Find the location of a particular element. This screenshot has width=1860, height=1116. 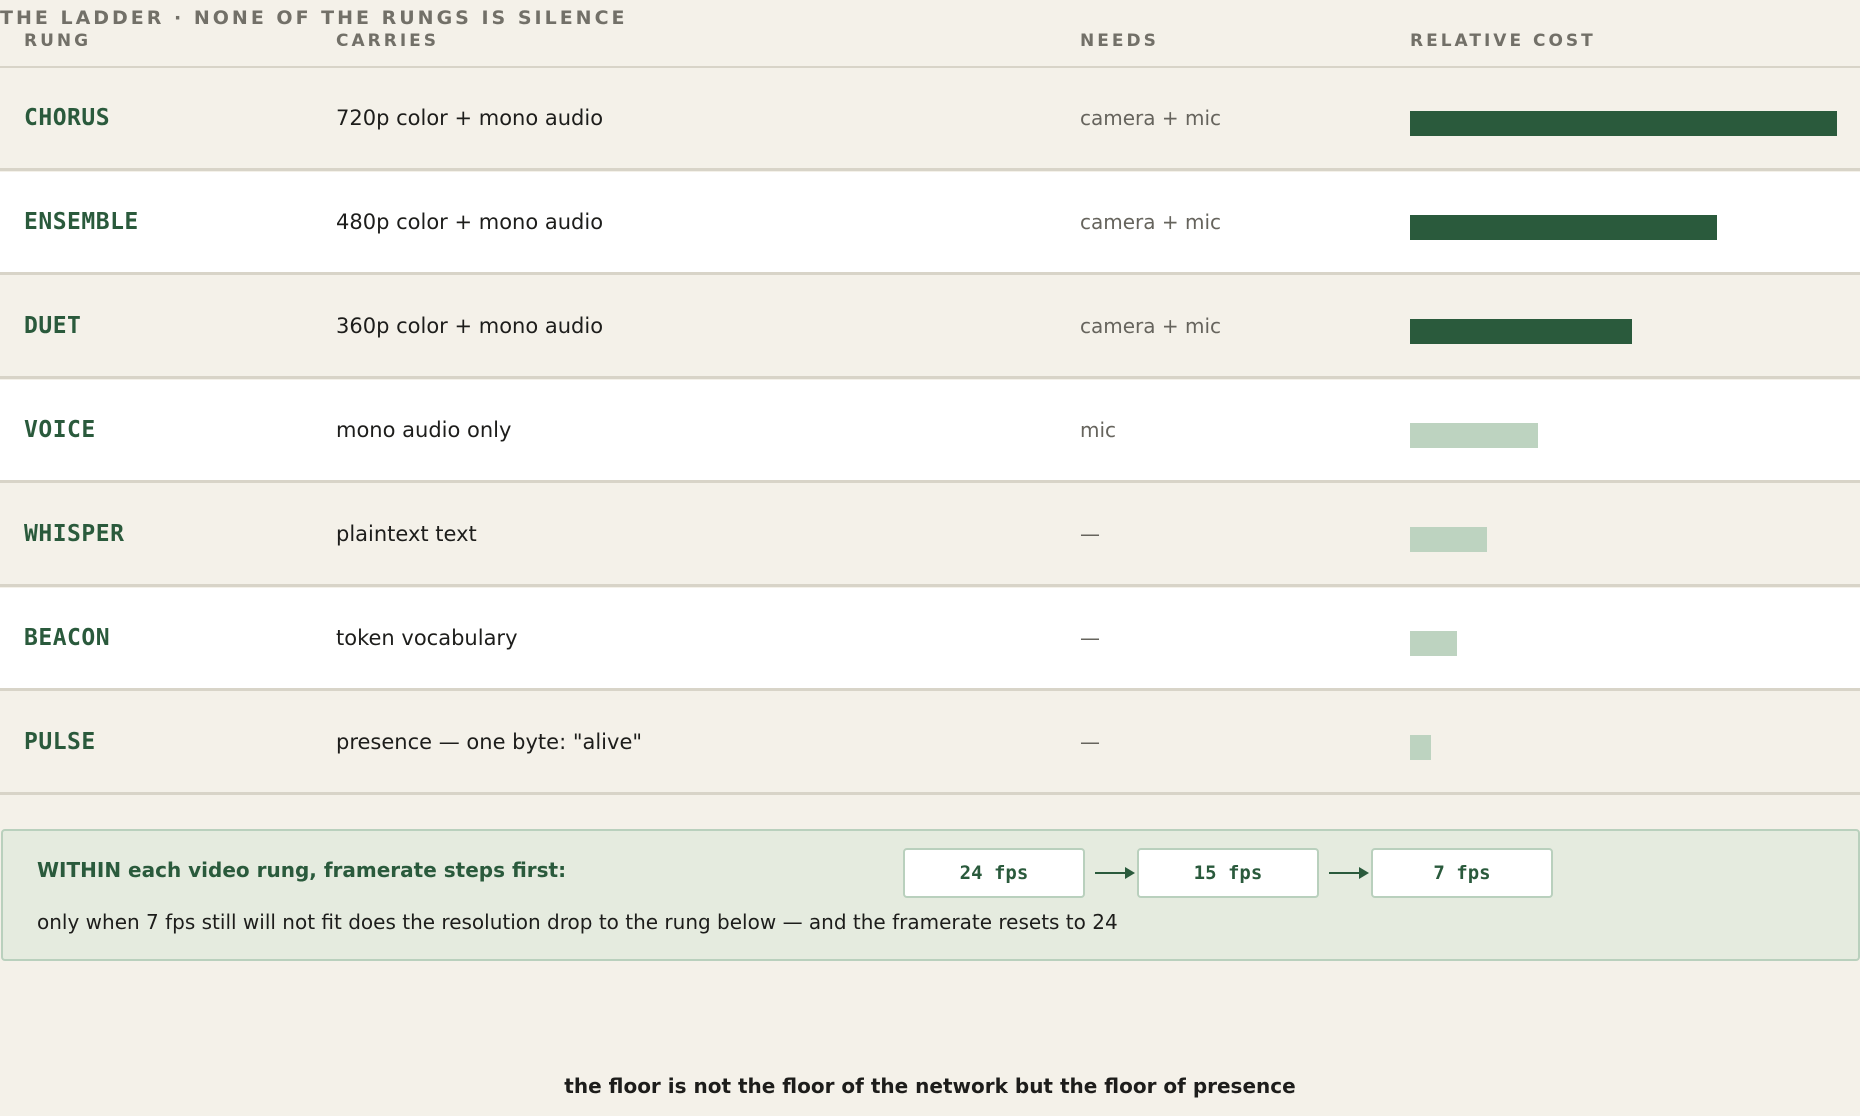

rung-name: DUET is located at coordinates (53, 326).